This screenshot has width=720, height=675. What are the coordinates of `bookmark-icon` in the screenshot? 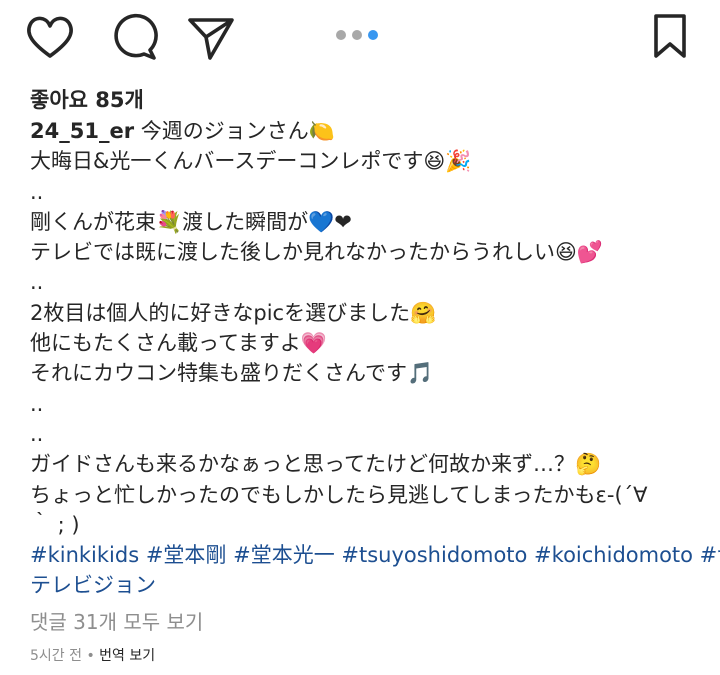 It's located at (670, 37).